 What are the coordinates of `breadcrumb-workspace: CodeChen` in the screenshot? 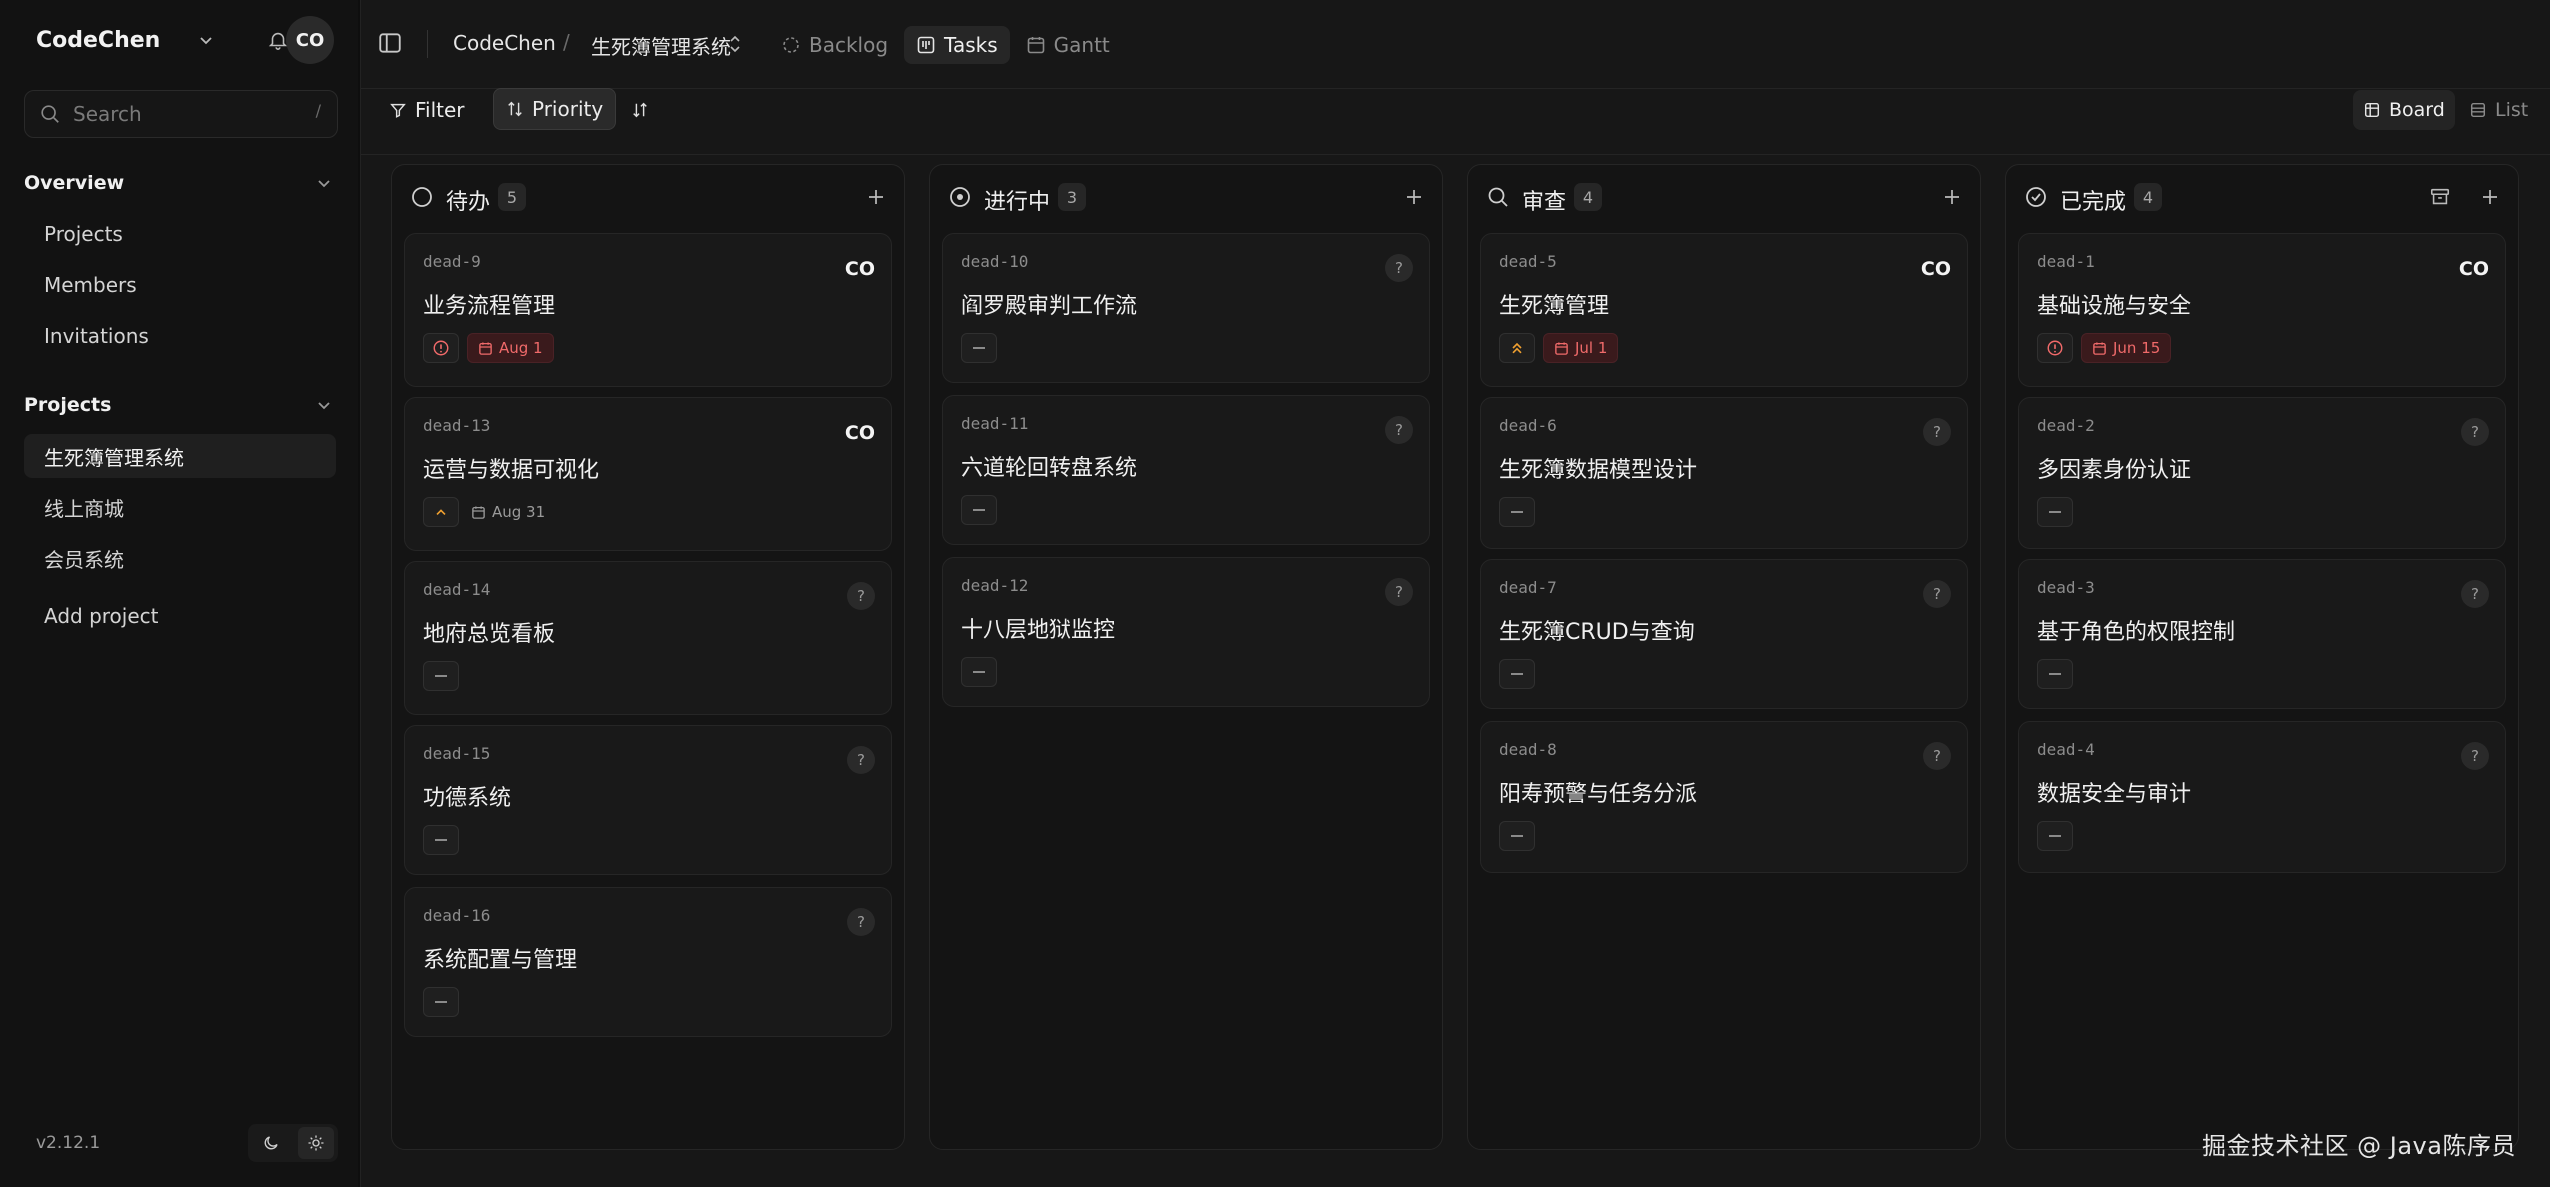 It's located at (504, 43).